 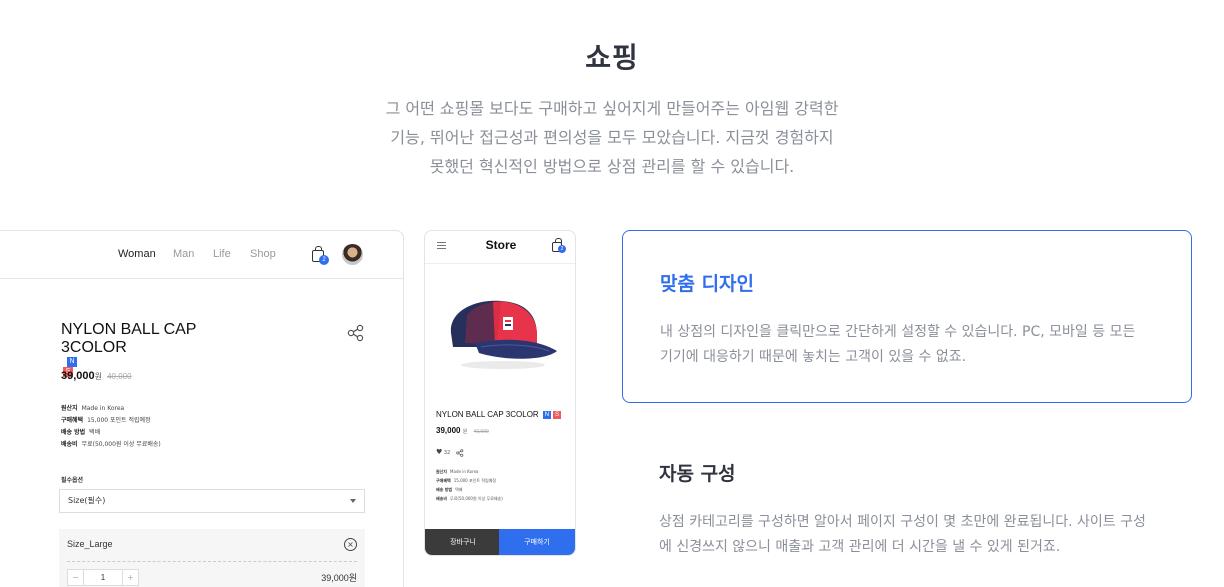 What do you see at coordinates (498, 414) in the screenshot?
I see `mobile-product-name: NYLON BALL CAP 3COLOR NS` at bounding box center [498, 414].